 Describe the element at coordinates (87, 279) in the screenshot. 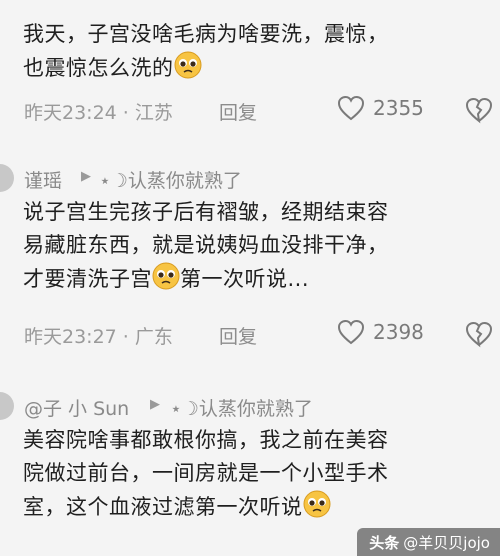

I see `comment-2-line-3-a: 才要清洗子宫` at that location.